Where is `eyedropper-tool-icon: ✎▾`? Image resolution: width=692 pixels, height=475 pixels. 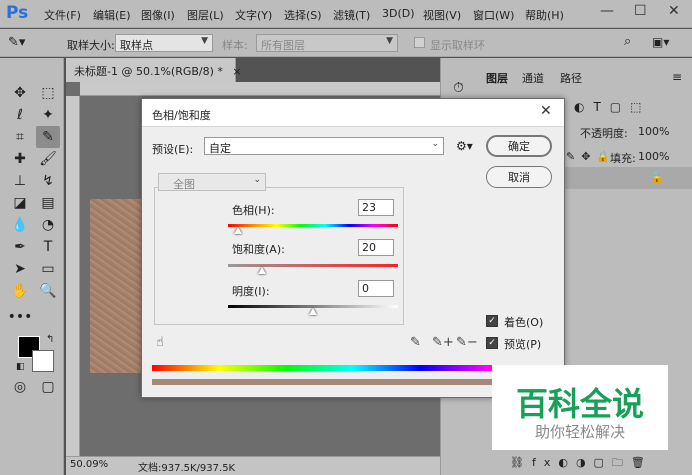
eyedropper-tool-icon: ✎▾ is located at coordinates (16, 42).